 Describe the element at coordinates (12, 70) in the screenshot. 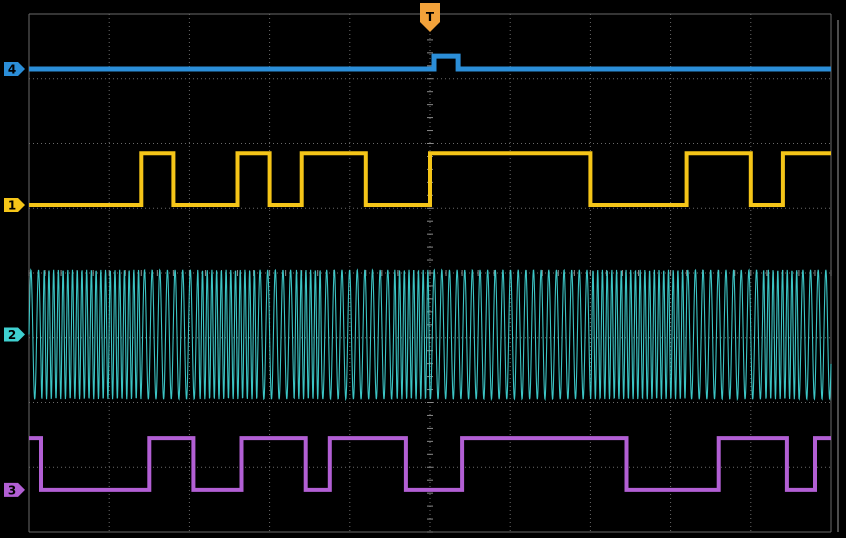

I see `channel-marker-label-4: 4` at that location.